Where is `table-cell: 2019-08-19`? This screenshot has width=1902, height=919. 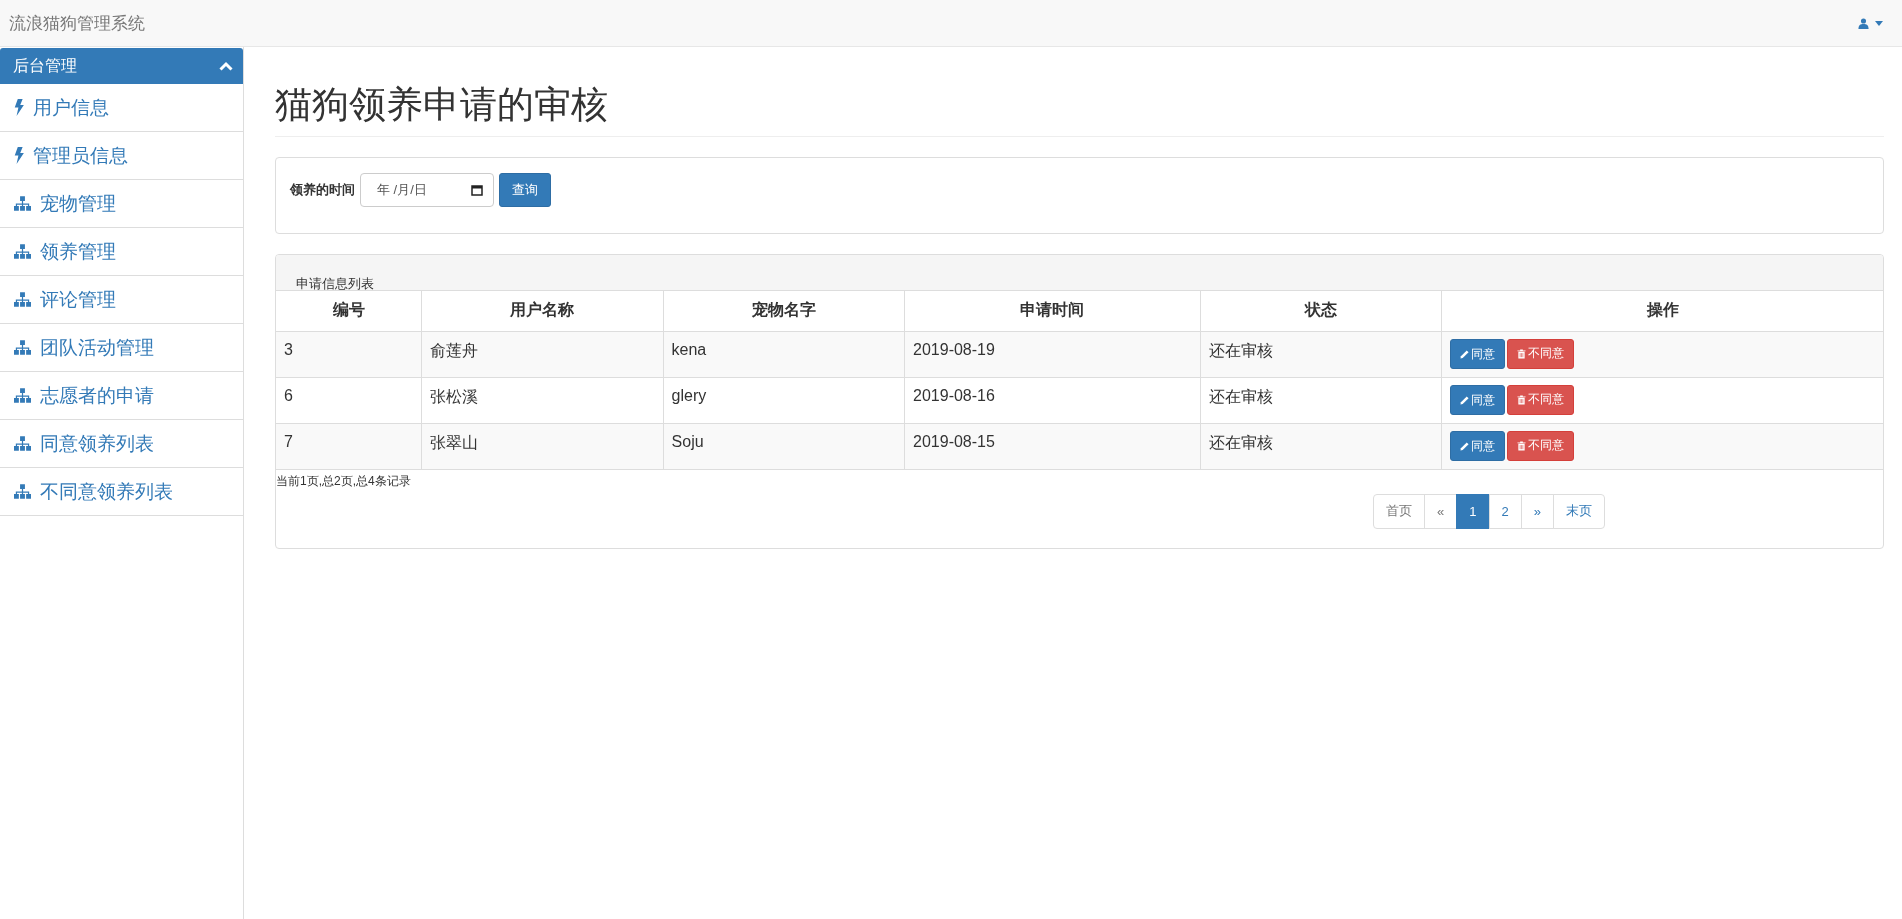
table-cell: 2019-08-19 is located at coordinates (1052, 354).